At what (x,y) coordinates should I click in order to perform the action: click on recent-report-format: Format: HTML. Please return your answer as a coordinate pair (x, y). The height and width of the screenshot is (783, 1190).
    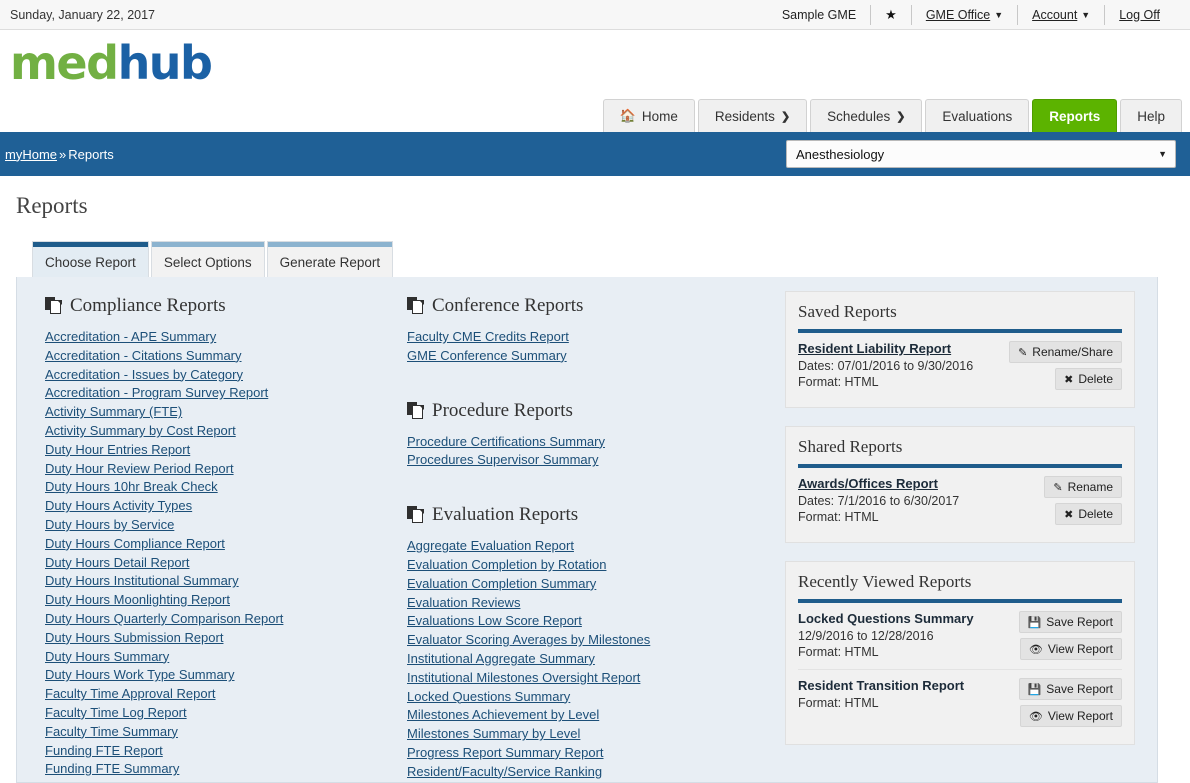
    Looking at the image, I should click on (838, 703).